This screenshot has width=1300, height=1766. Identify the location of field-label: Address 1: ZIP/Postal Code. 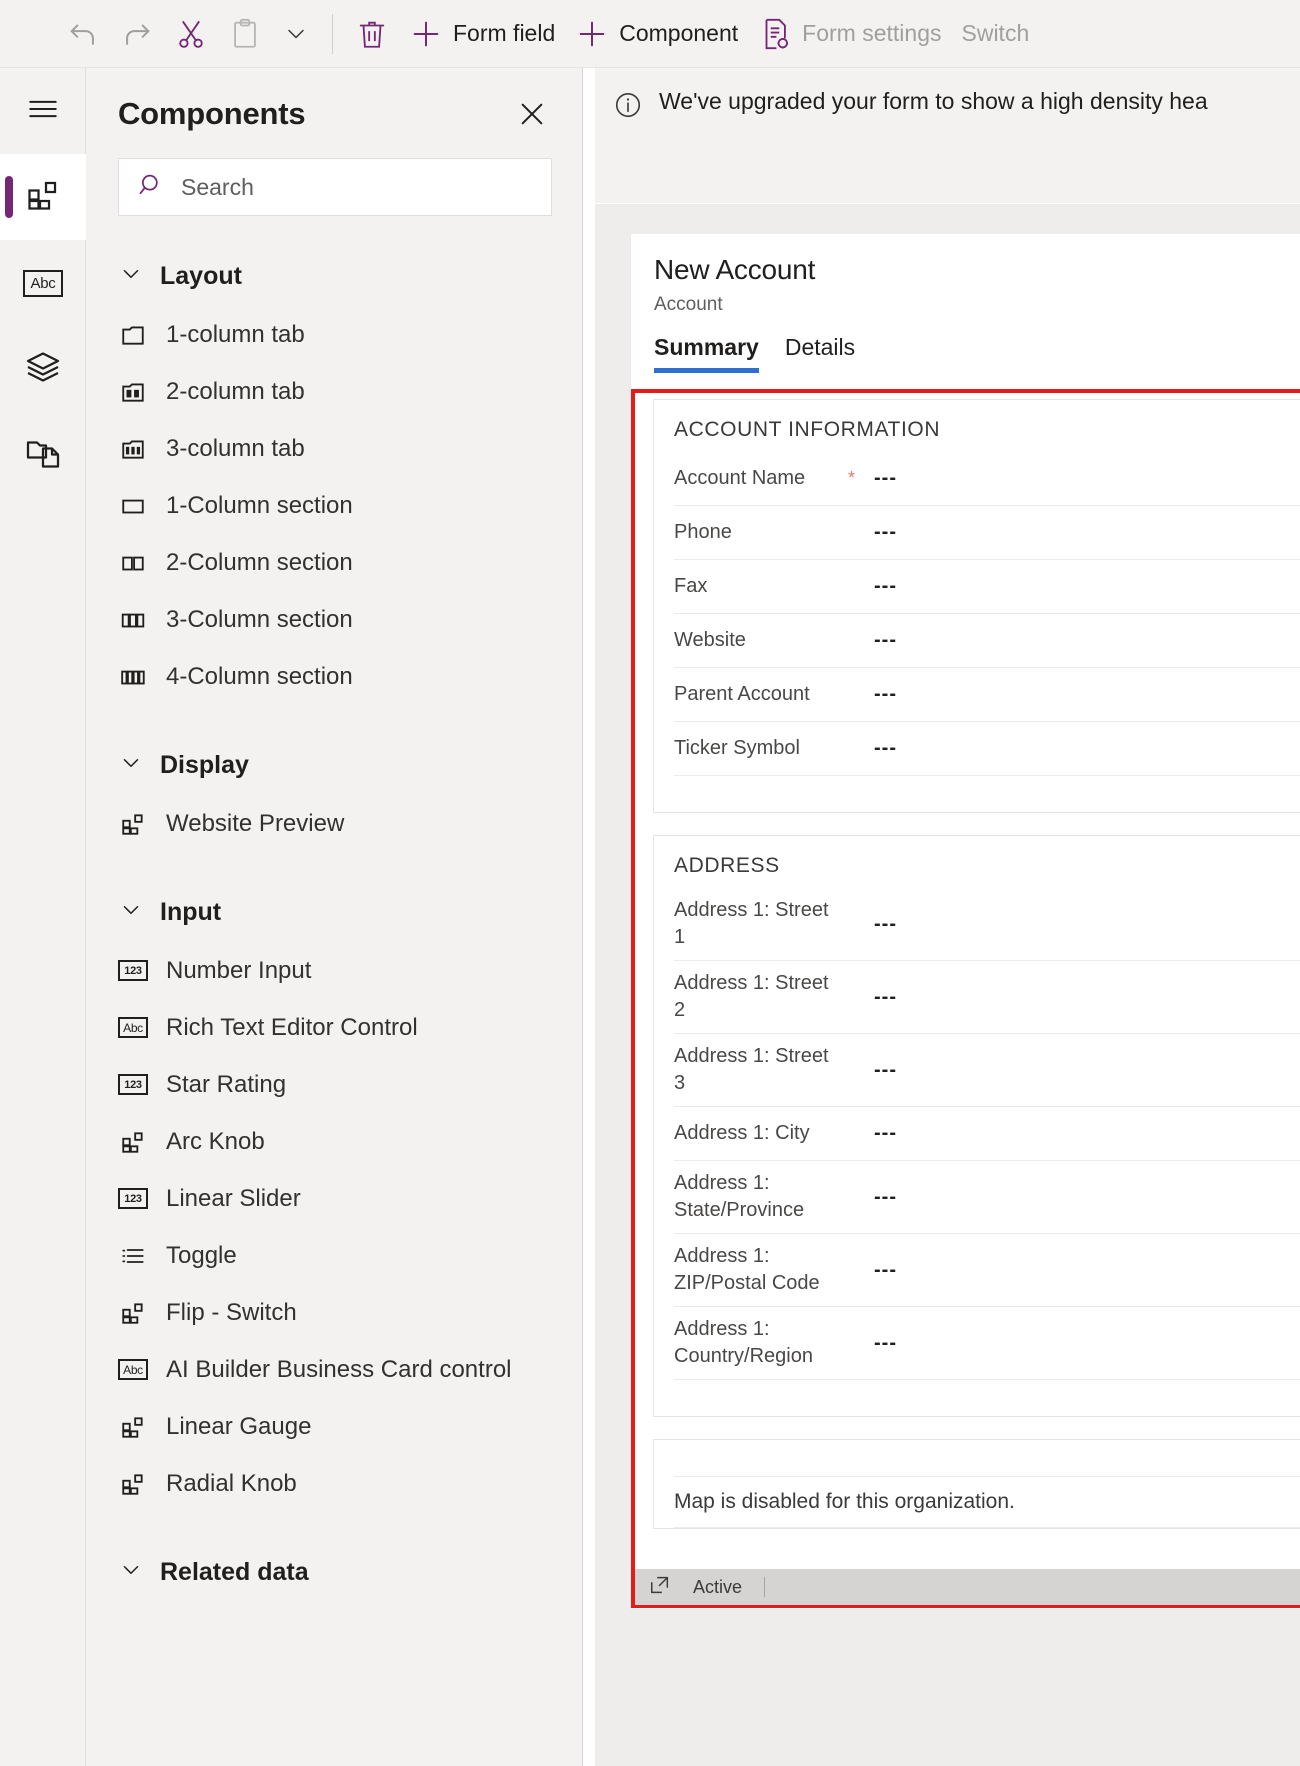
(747, 1269).